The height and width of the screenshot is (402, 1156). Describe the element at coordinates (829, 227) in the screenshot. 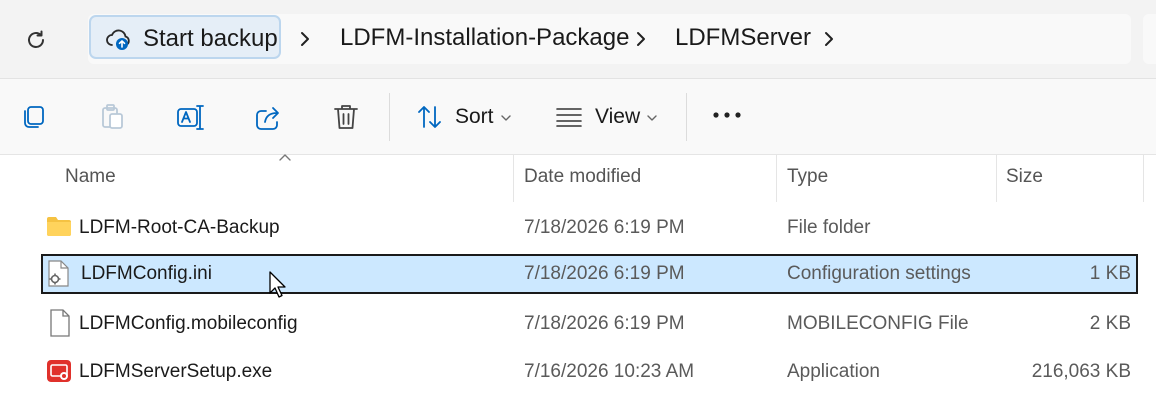

I see `file-type: File folder` at that location.